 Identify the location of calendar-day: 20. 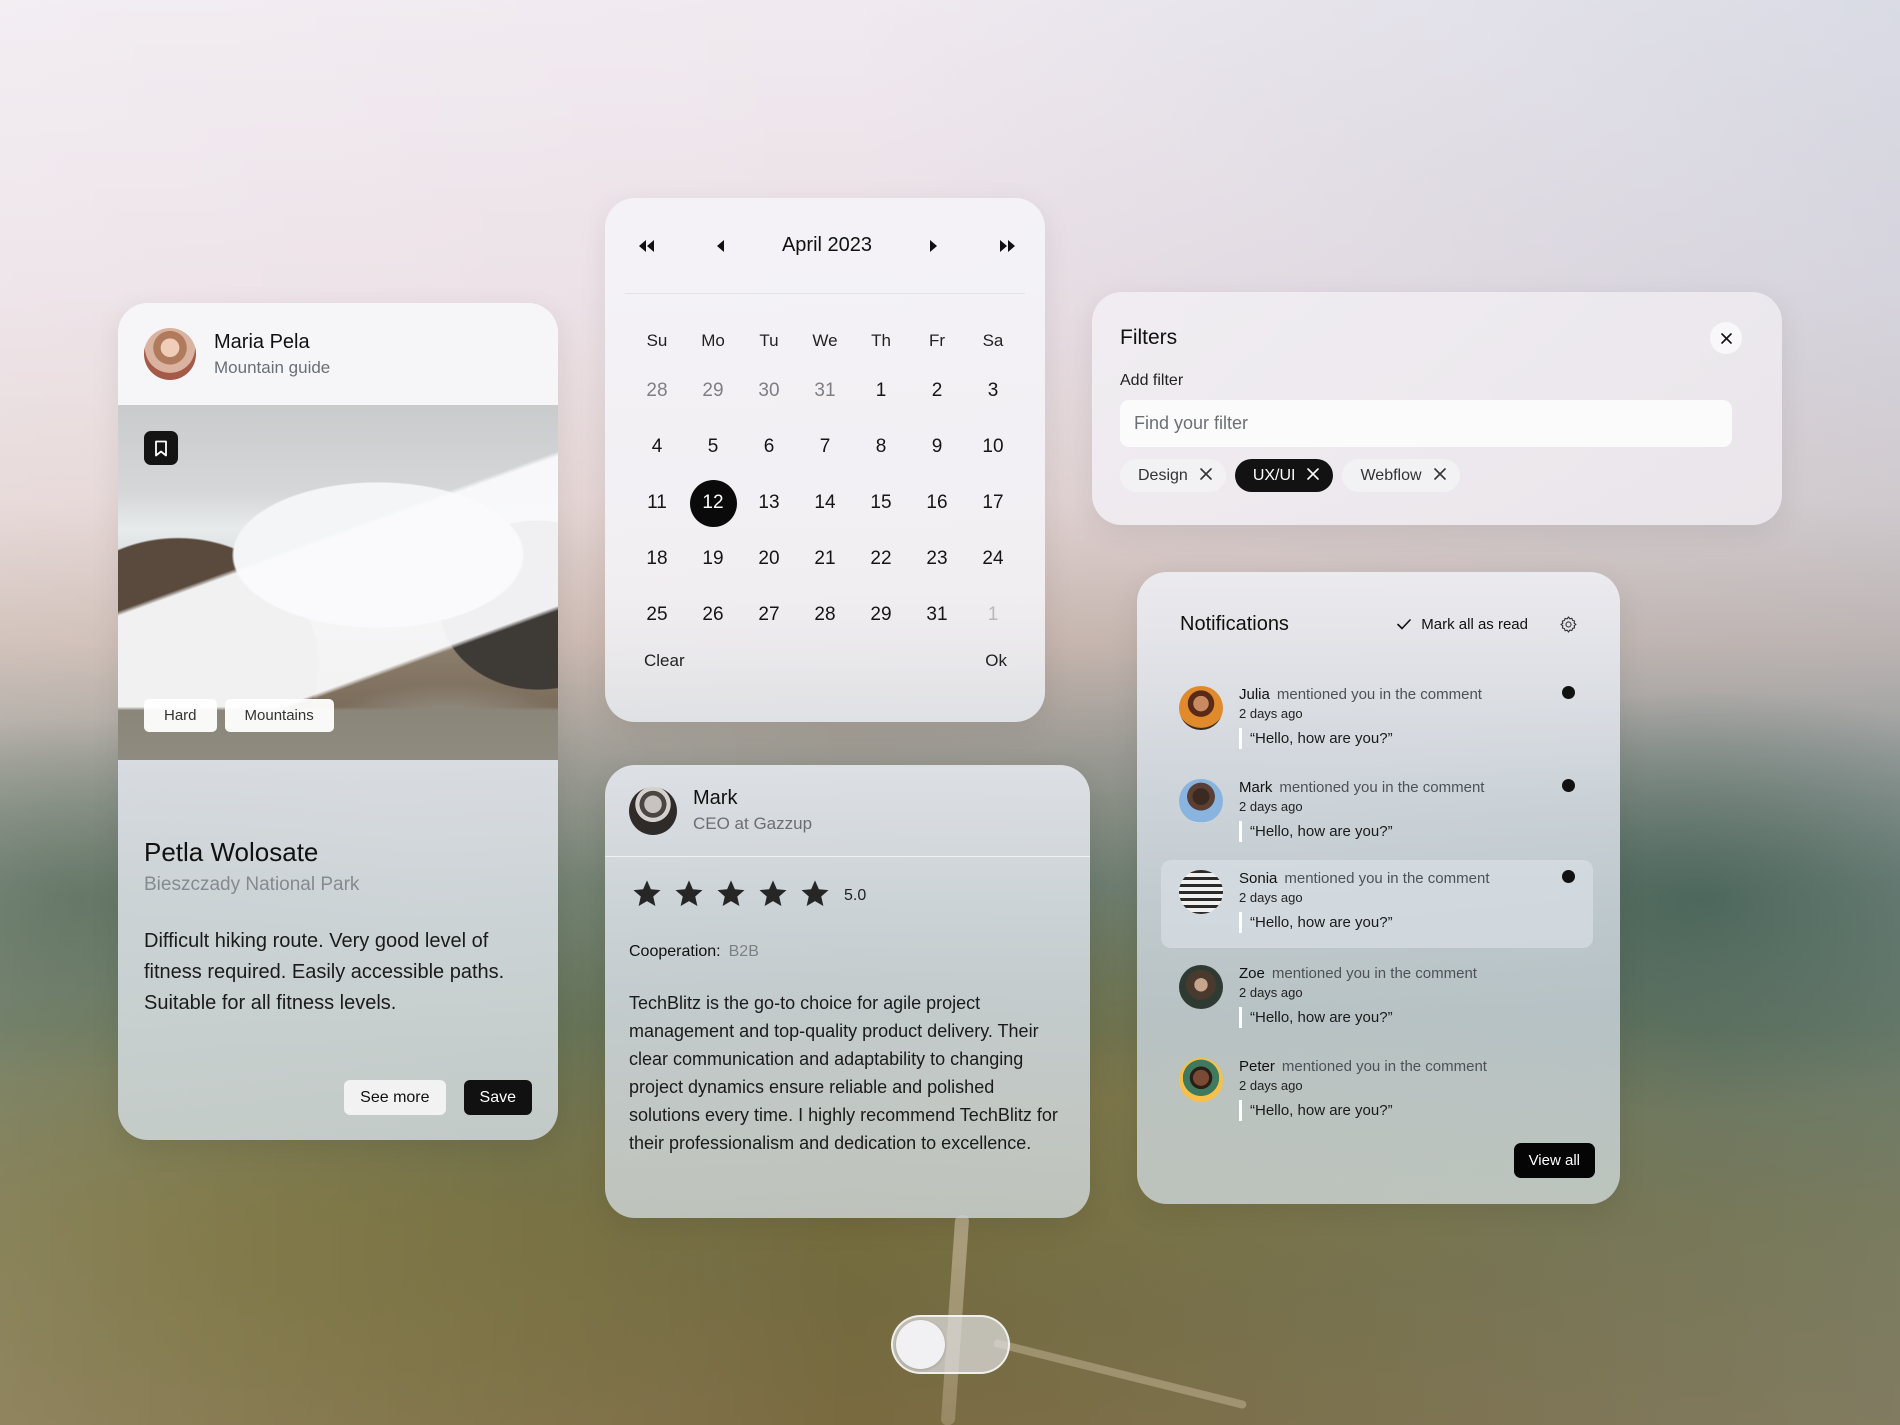
(769, 559).